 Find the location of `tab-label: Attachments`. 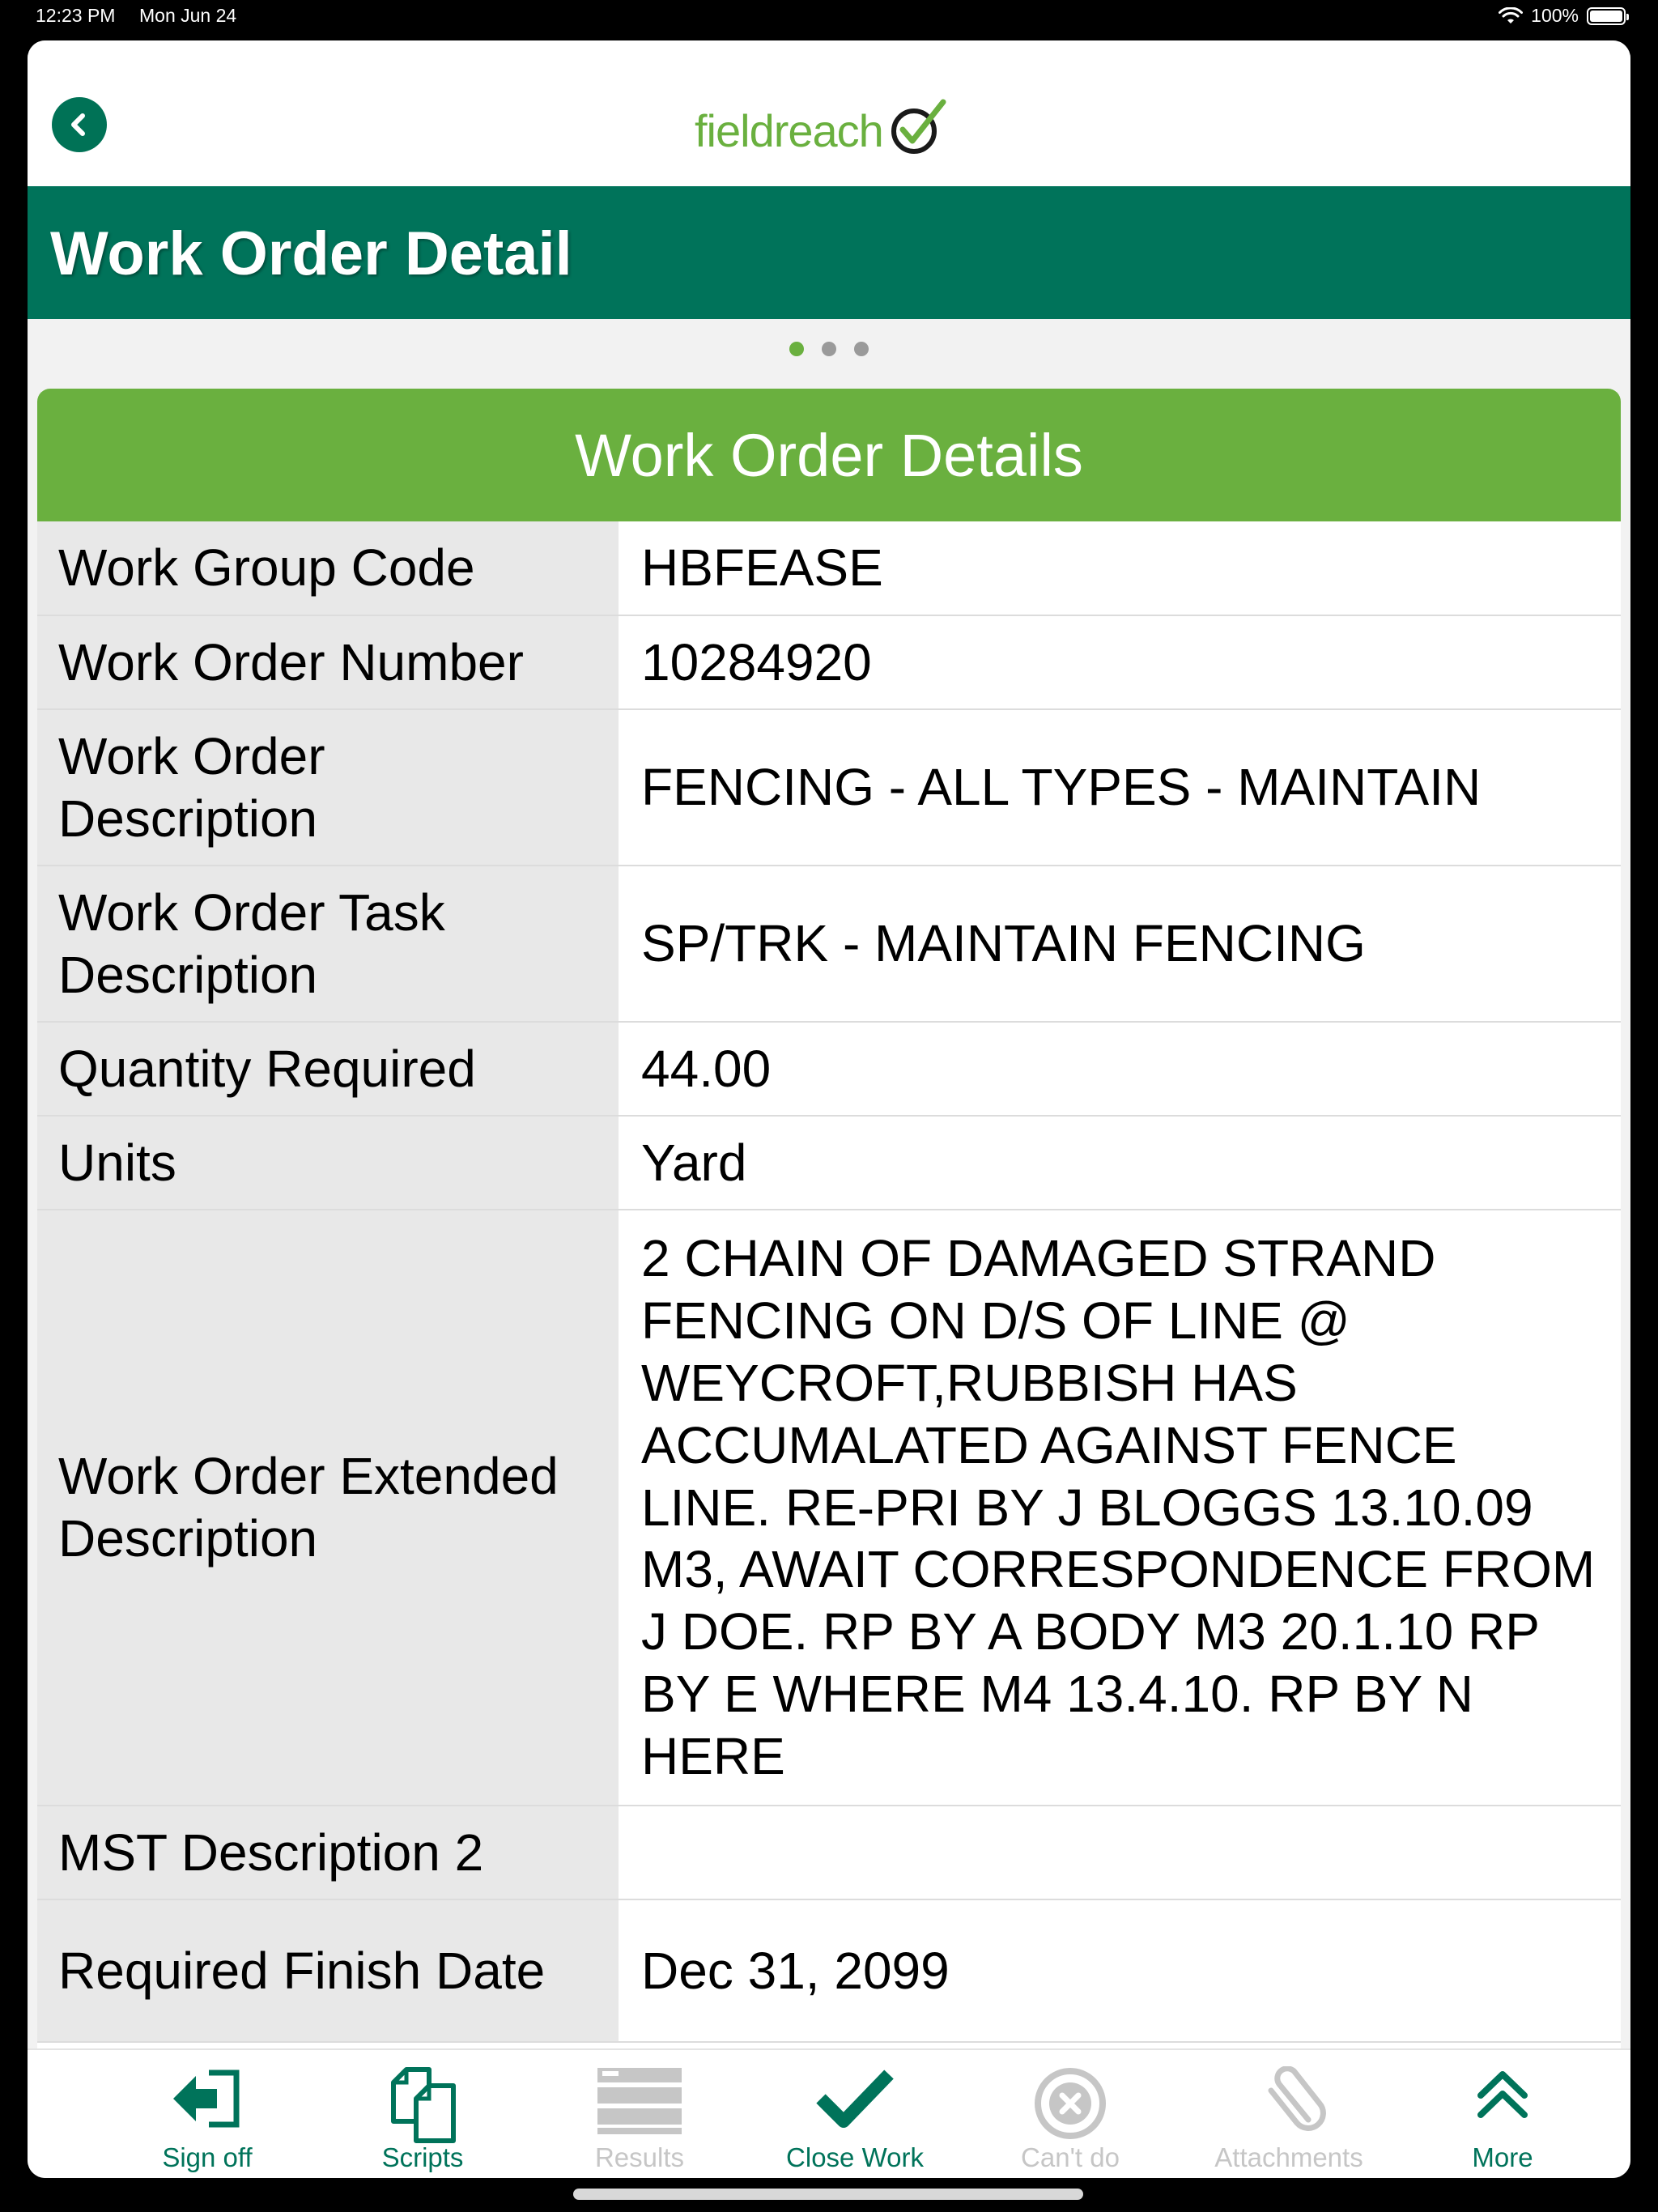

tab-label: Attachments is located at coordinates (1288, 2157).